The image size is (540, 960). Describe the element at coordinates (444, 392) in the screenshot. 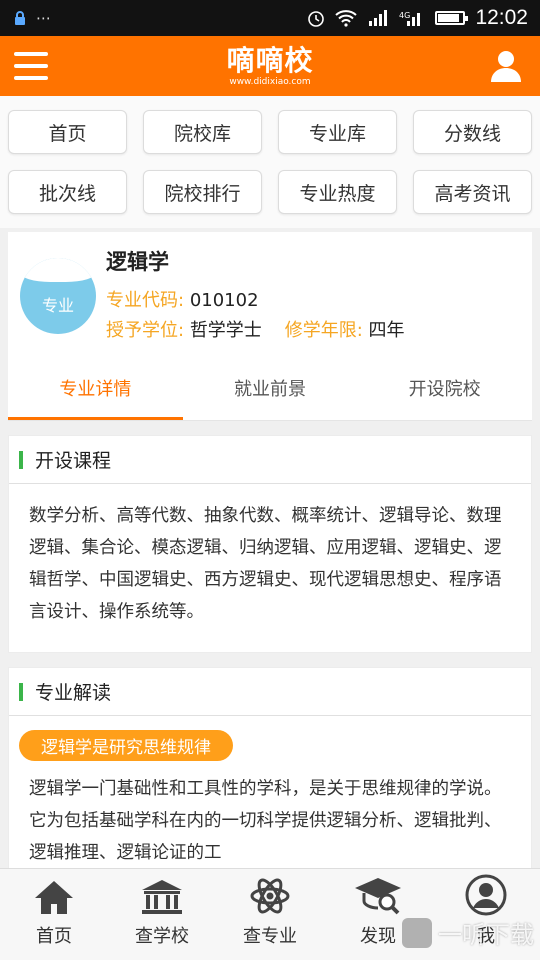

I see `tab-offering-schools: 开设院校` at that location.